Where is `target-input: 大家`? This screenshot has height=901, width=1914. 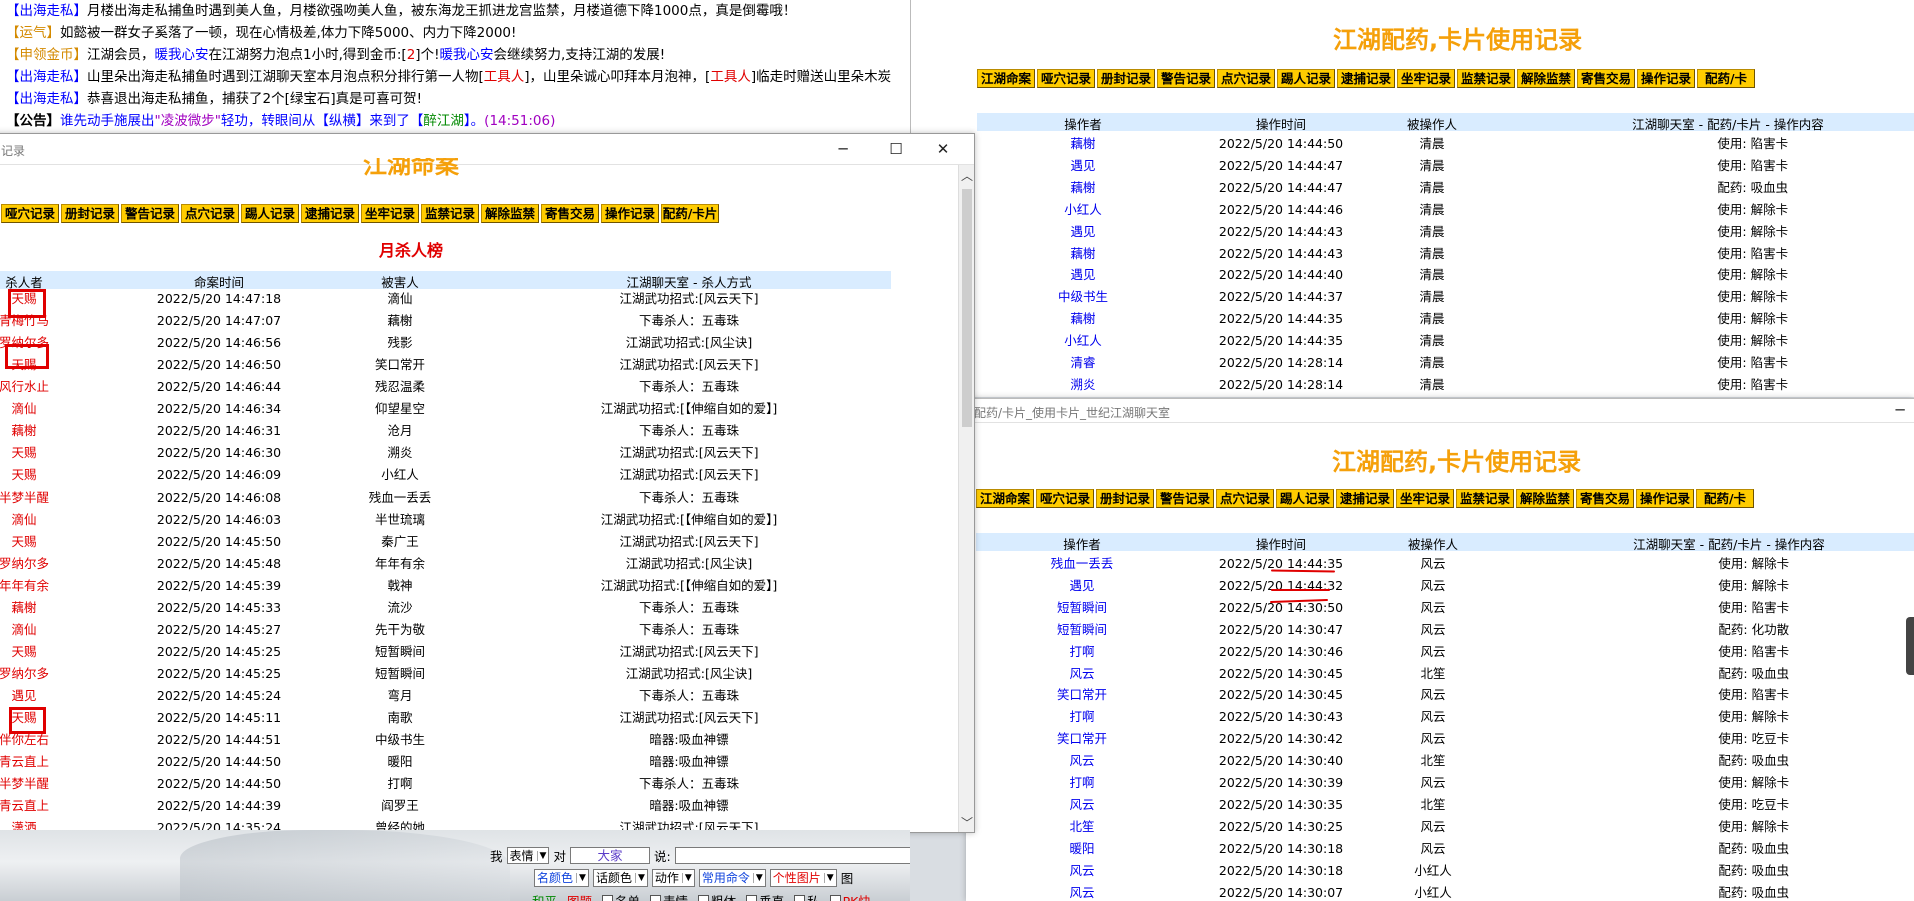
target-input: 大家 is located at coordinates (609, 855).